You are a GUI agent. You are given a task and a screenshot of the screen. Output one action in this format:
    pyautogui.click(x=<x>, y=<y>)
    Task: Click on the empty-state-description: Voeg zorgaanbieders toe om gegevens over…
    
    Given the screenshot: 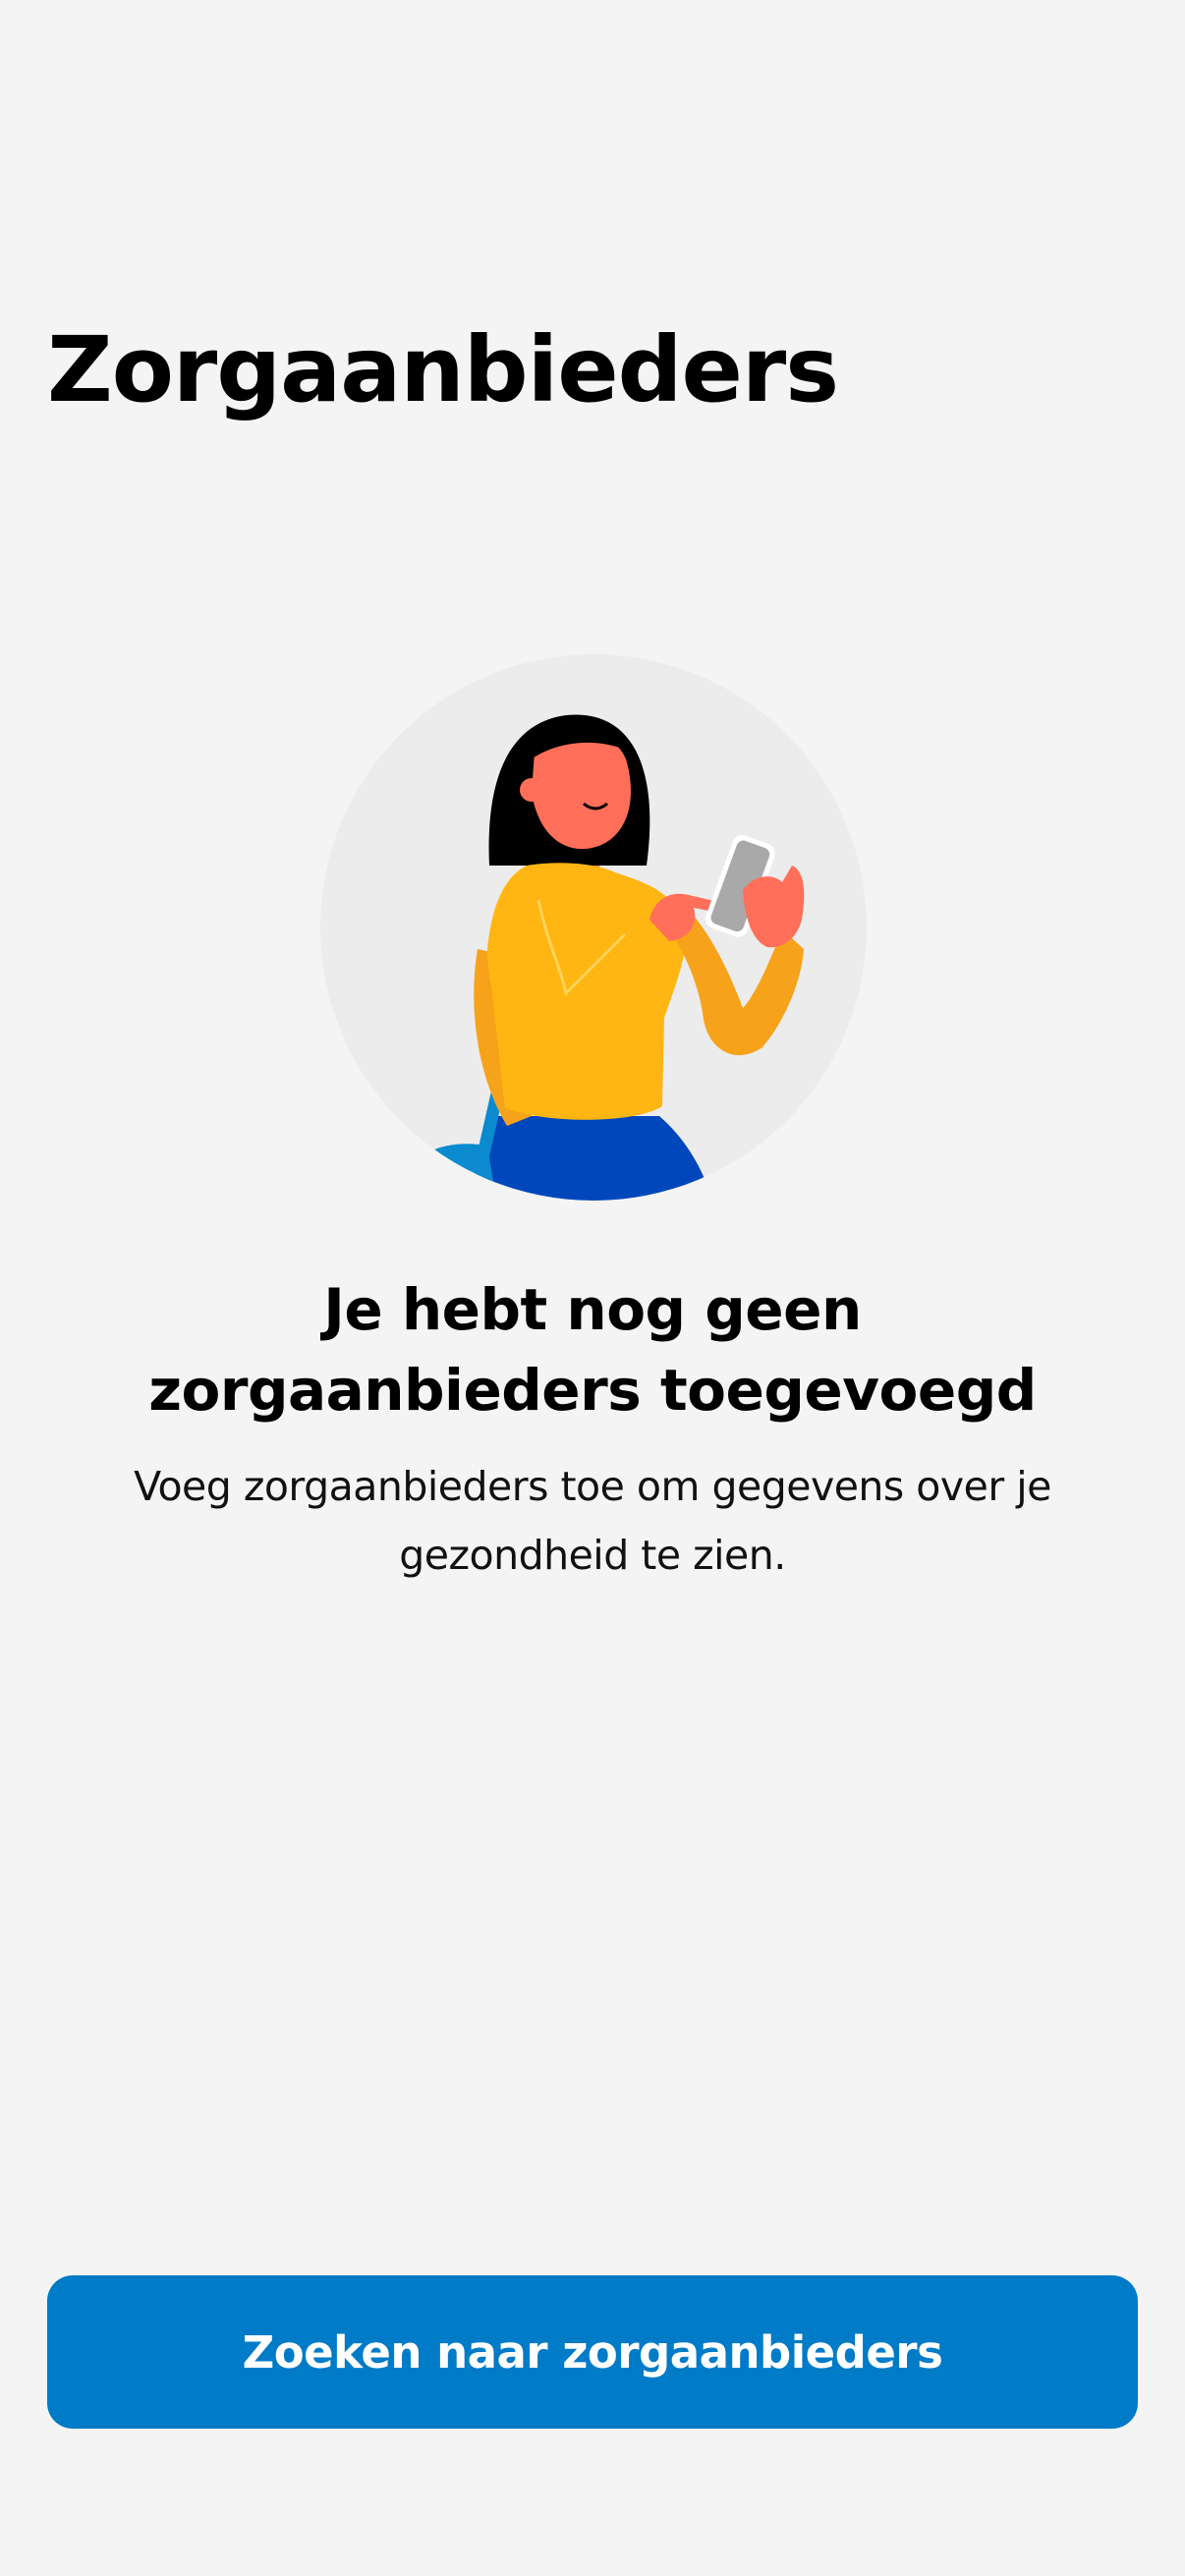 What is the action you would take?
    pyautogui.click(x=592, y=1521)
    